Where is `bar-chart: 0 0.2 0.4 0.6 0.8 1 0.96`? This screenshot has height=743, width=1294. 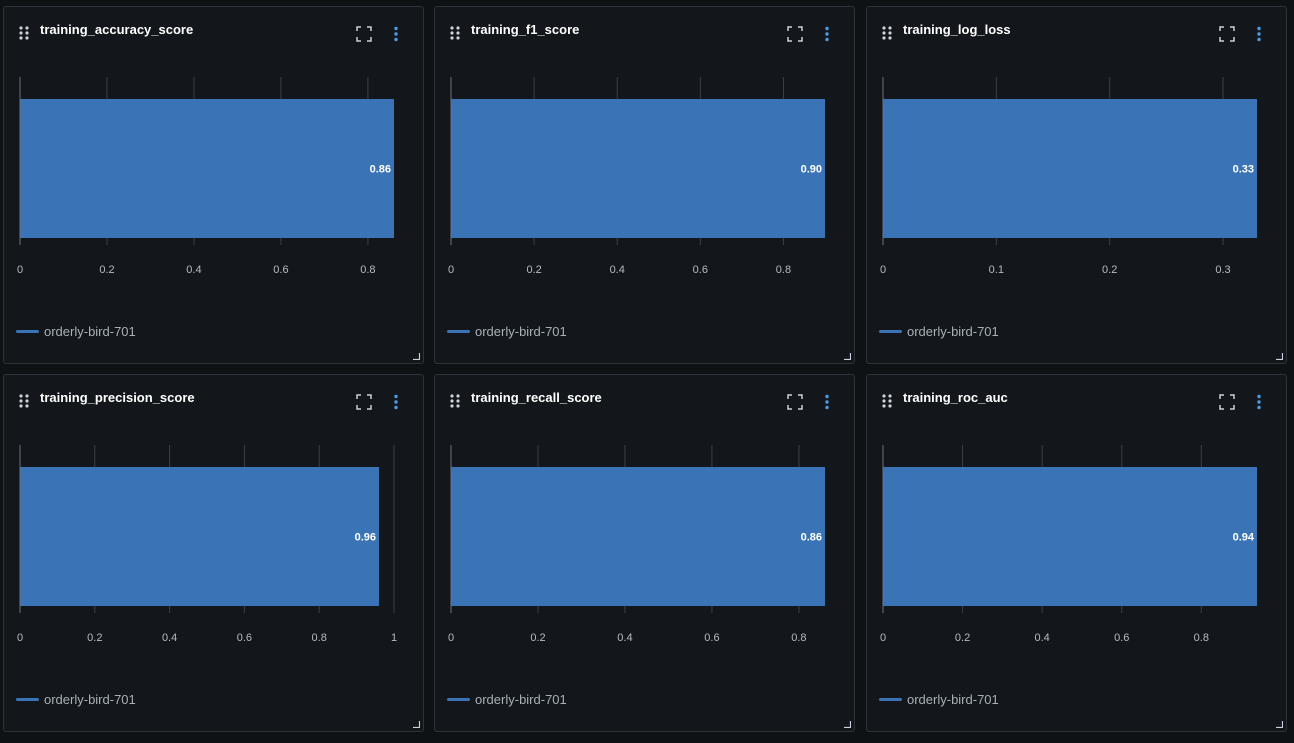
bar-chart: 0 0.2 0.4 0.6 0.8 1 0.96 is located at coordinates (207, 544).